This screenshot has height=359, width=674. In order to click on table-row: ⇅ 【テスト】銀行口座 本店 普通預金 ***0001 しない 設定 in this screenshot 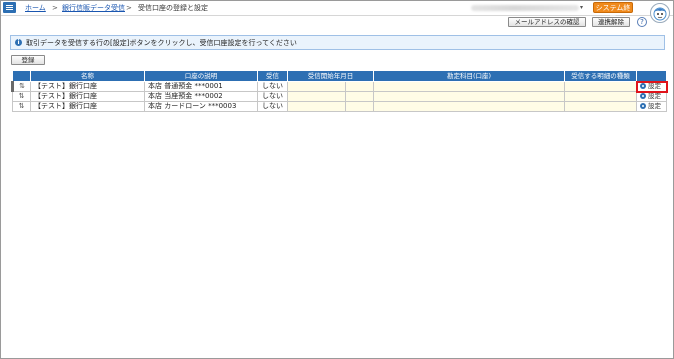, I will do `click(339, 86)`.